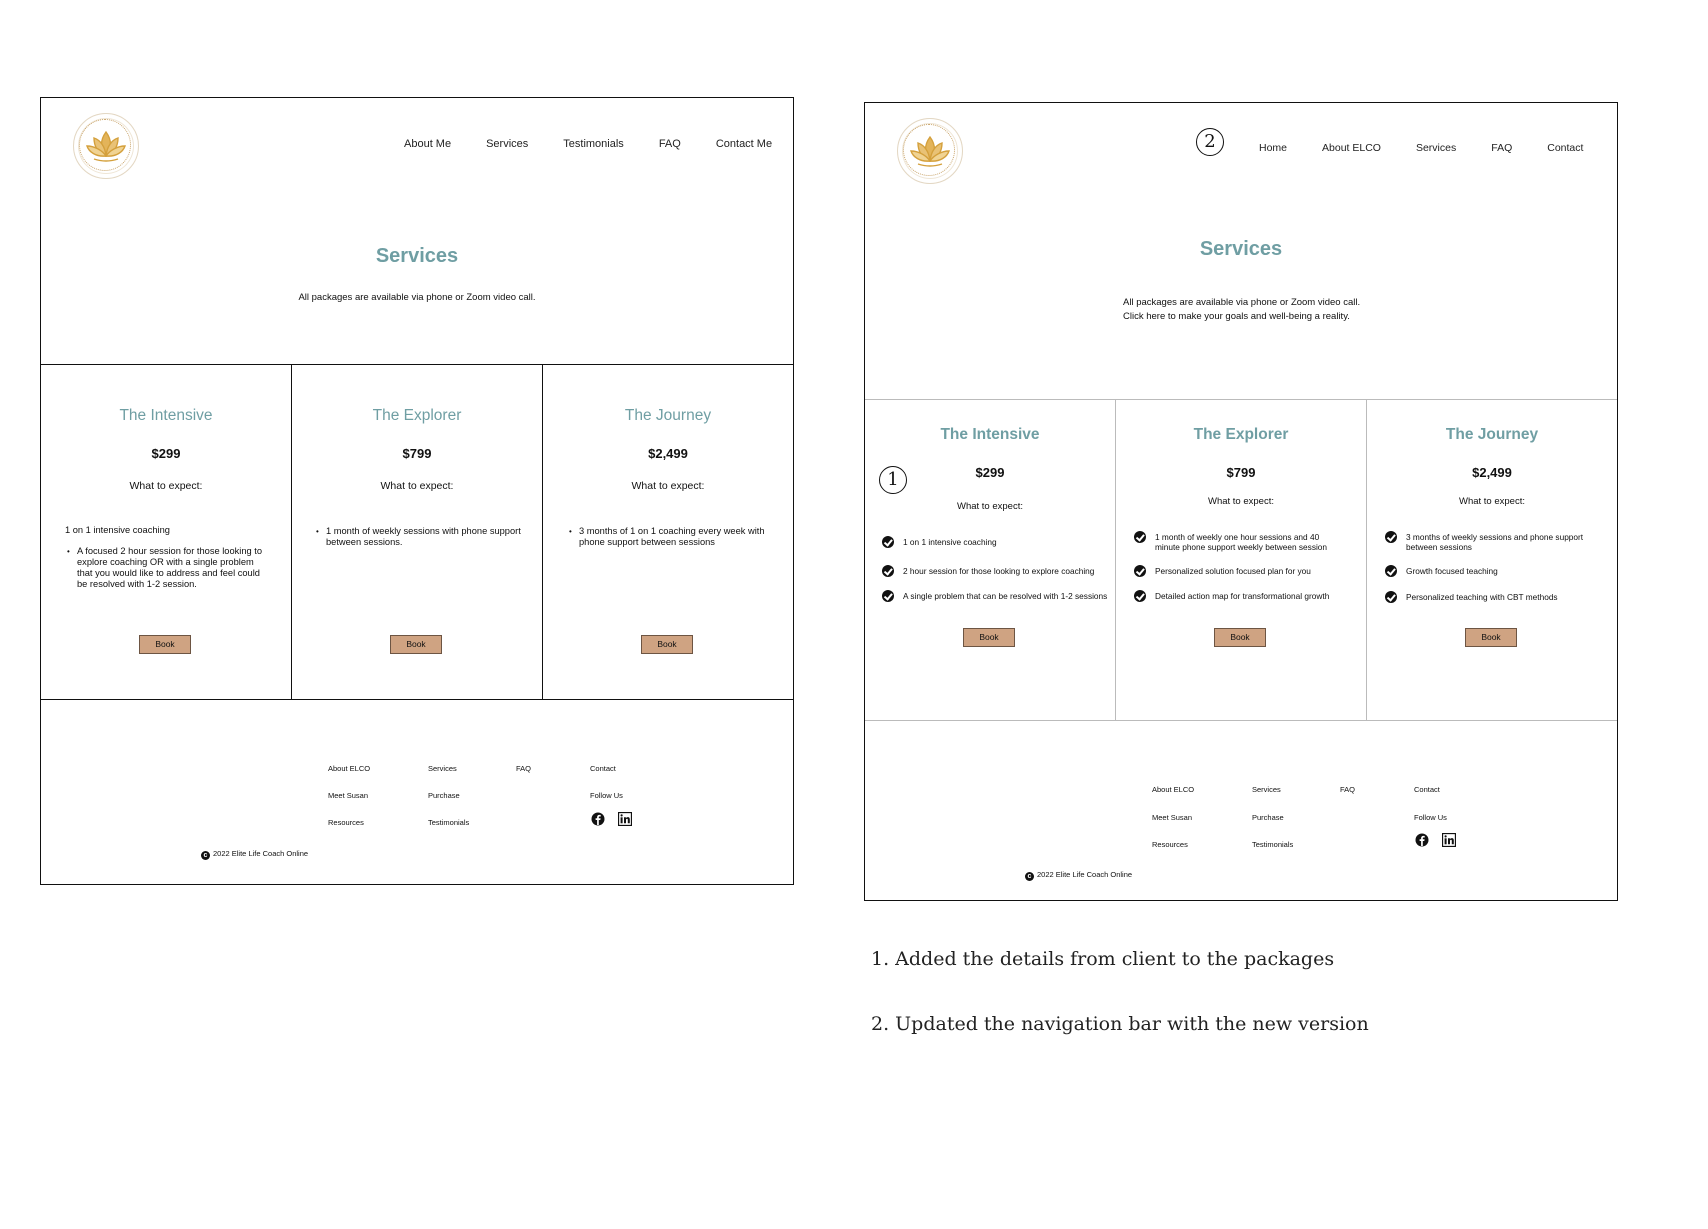 The height and width of the screenshot is (1229, 1708). Describe the element at coordinates (994, 542) in the screenshot. I see `feature-item: 1 on 1 intensive coaching` at that location.